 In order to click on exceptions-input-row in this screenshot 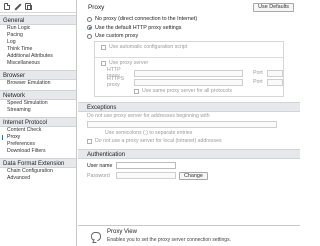, I will do `click(193, 124)`.